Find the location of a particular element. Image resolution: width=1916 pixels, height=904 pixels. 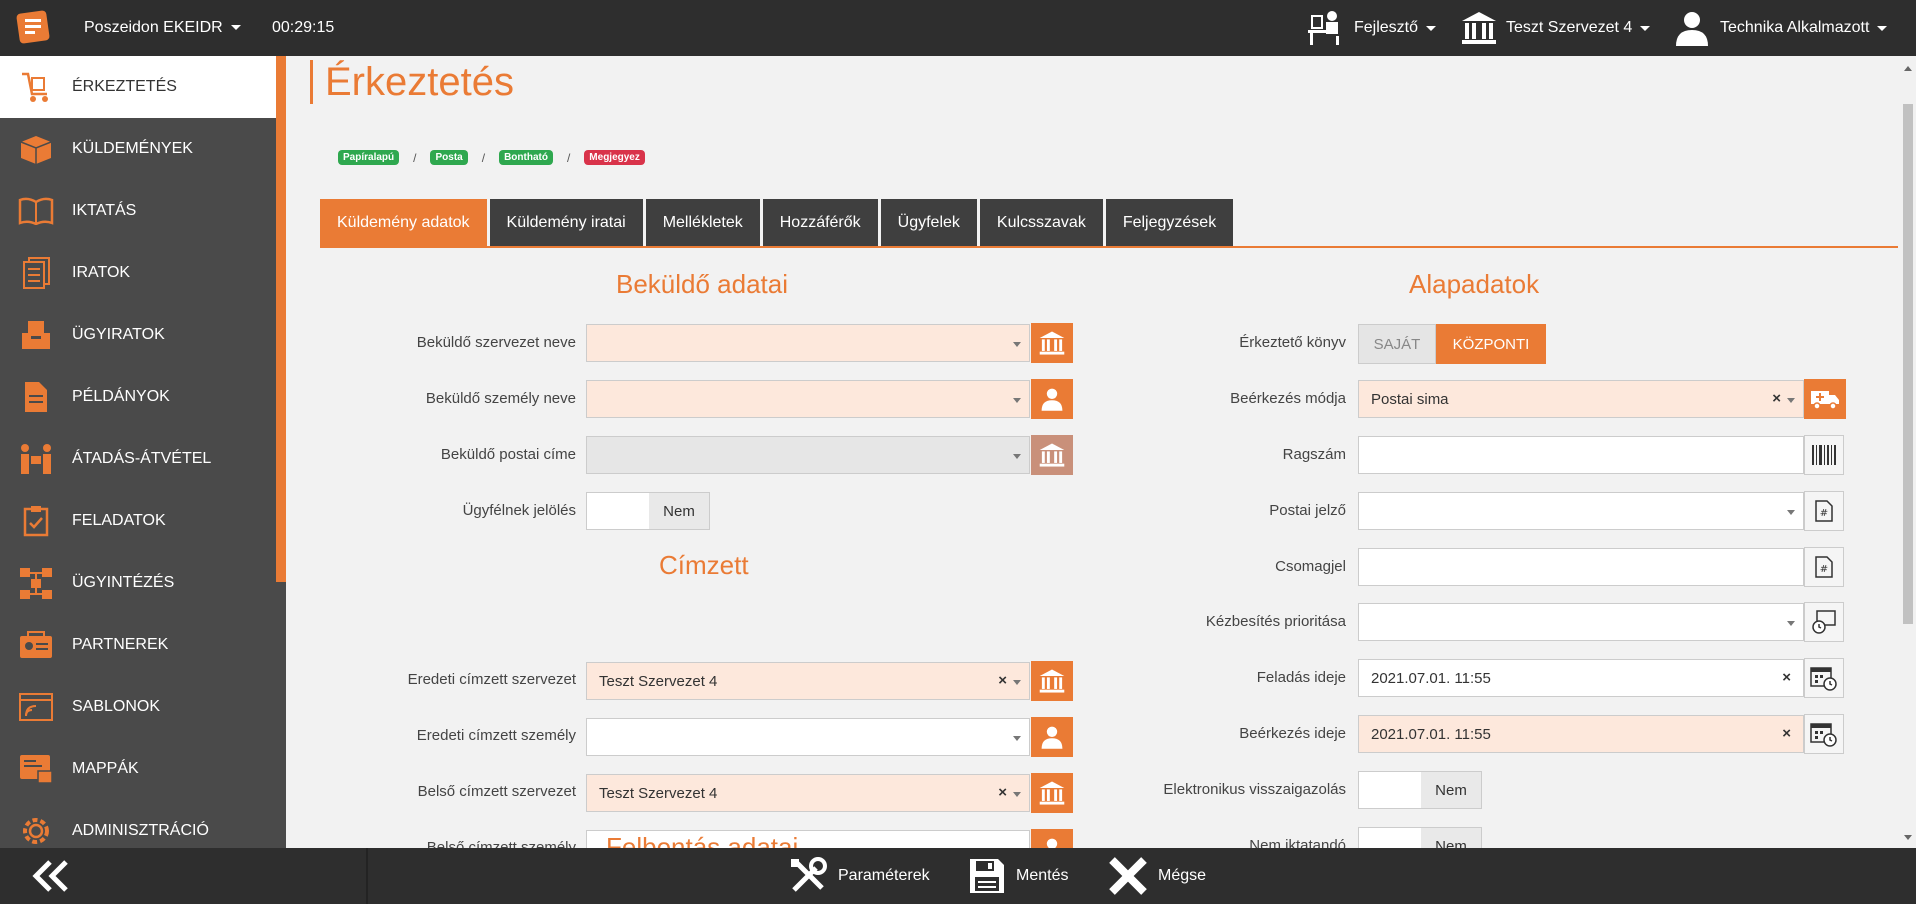

collapse-sidebar-button is located at coordinates (52, 876).